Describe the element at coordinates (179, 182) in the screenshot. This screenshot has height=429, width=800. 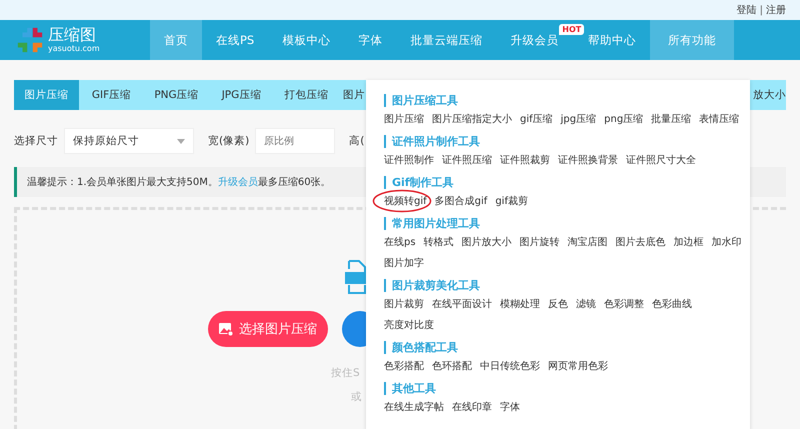
I see `notice-text: 温馨提示：1.会员单张图片最大支持50M。升级会员最多压缩60张。` at that location.